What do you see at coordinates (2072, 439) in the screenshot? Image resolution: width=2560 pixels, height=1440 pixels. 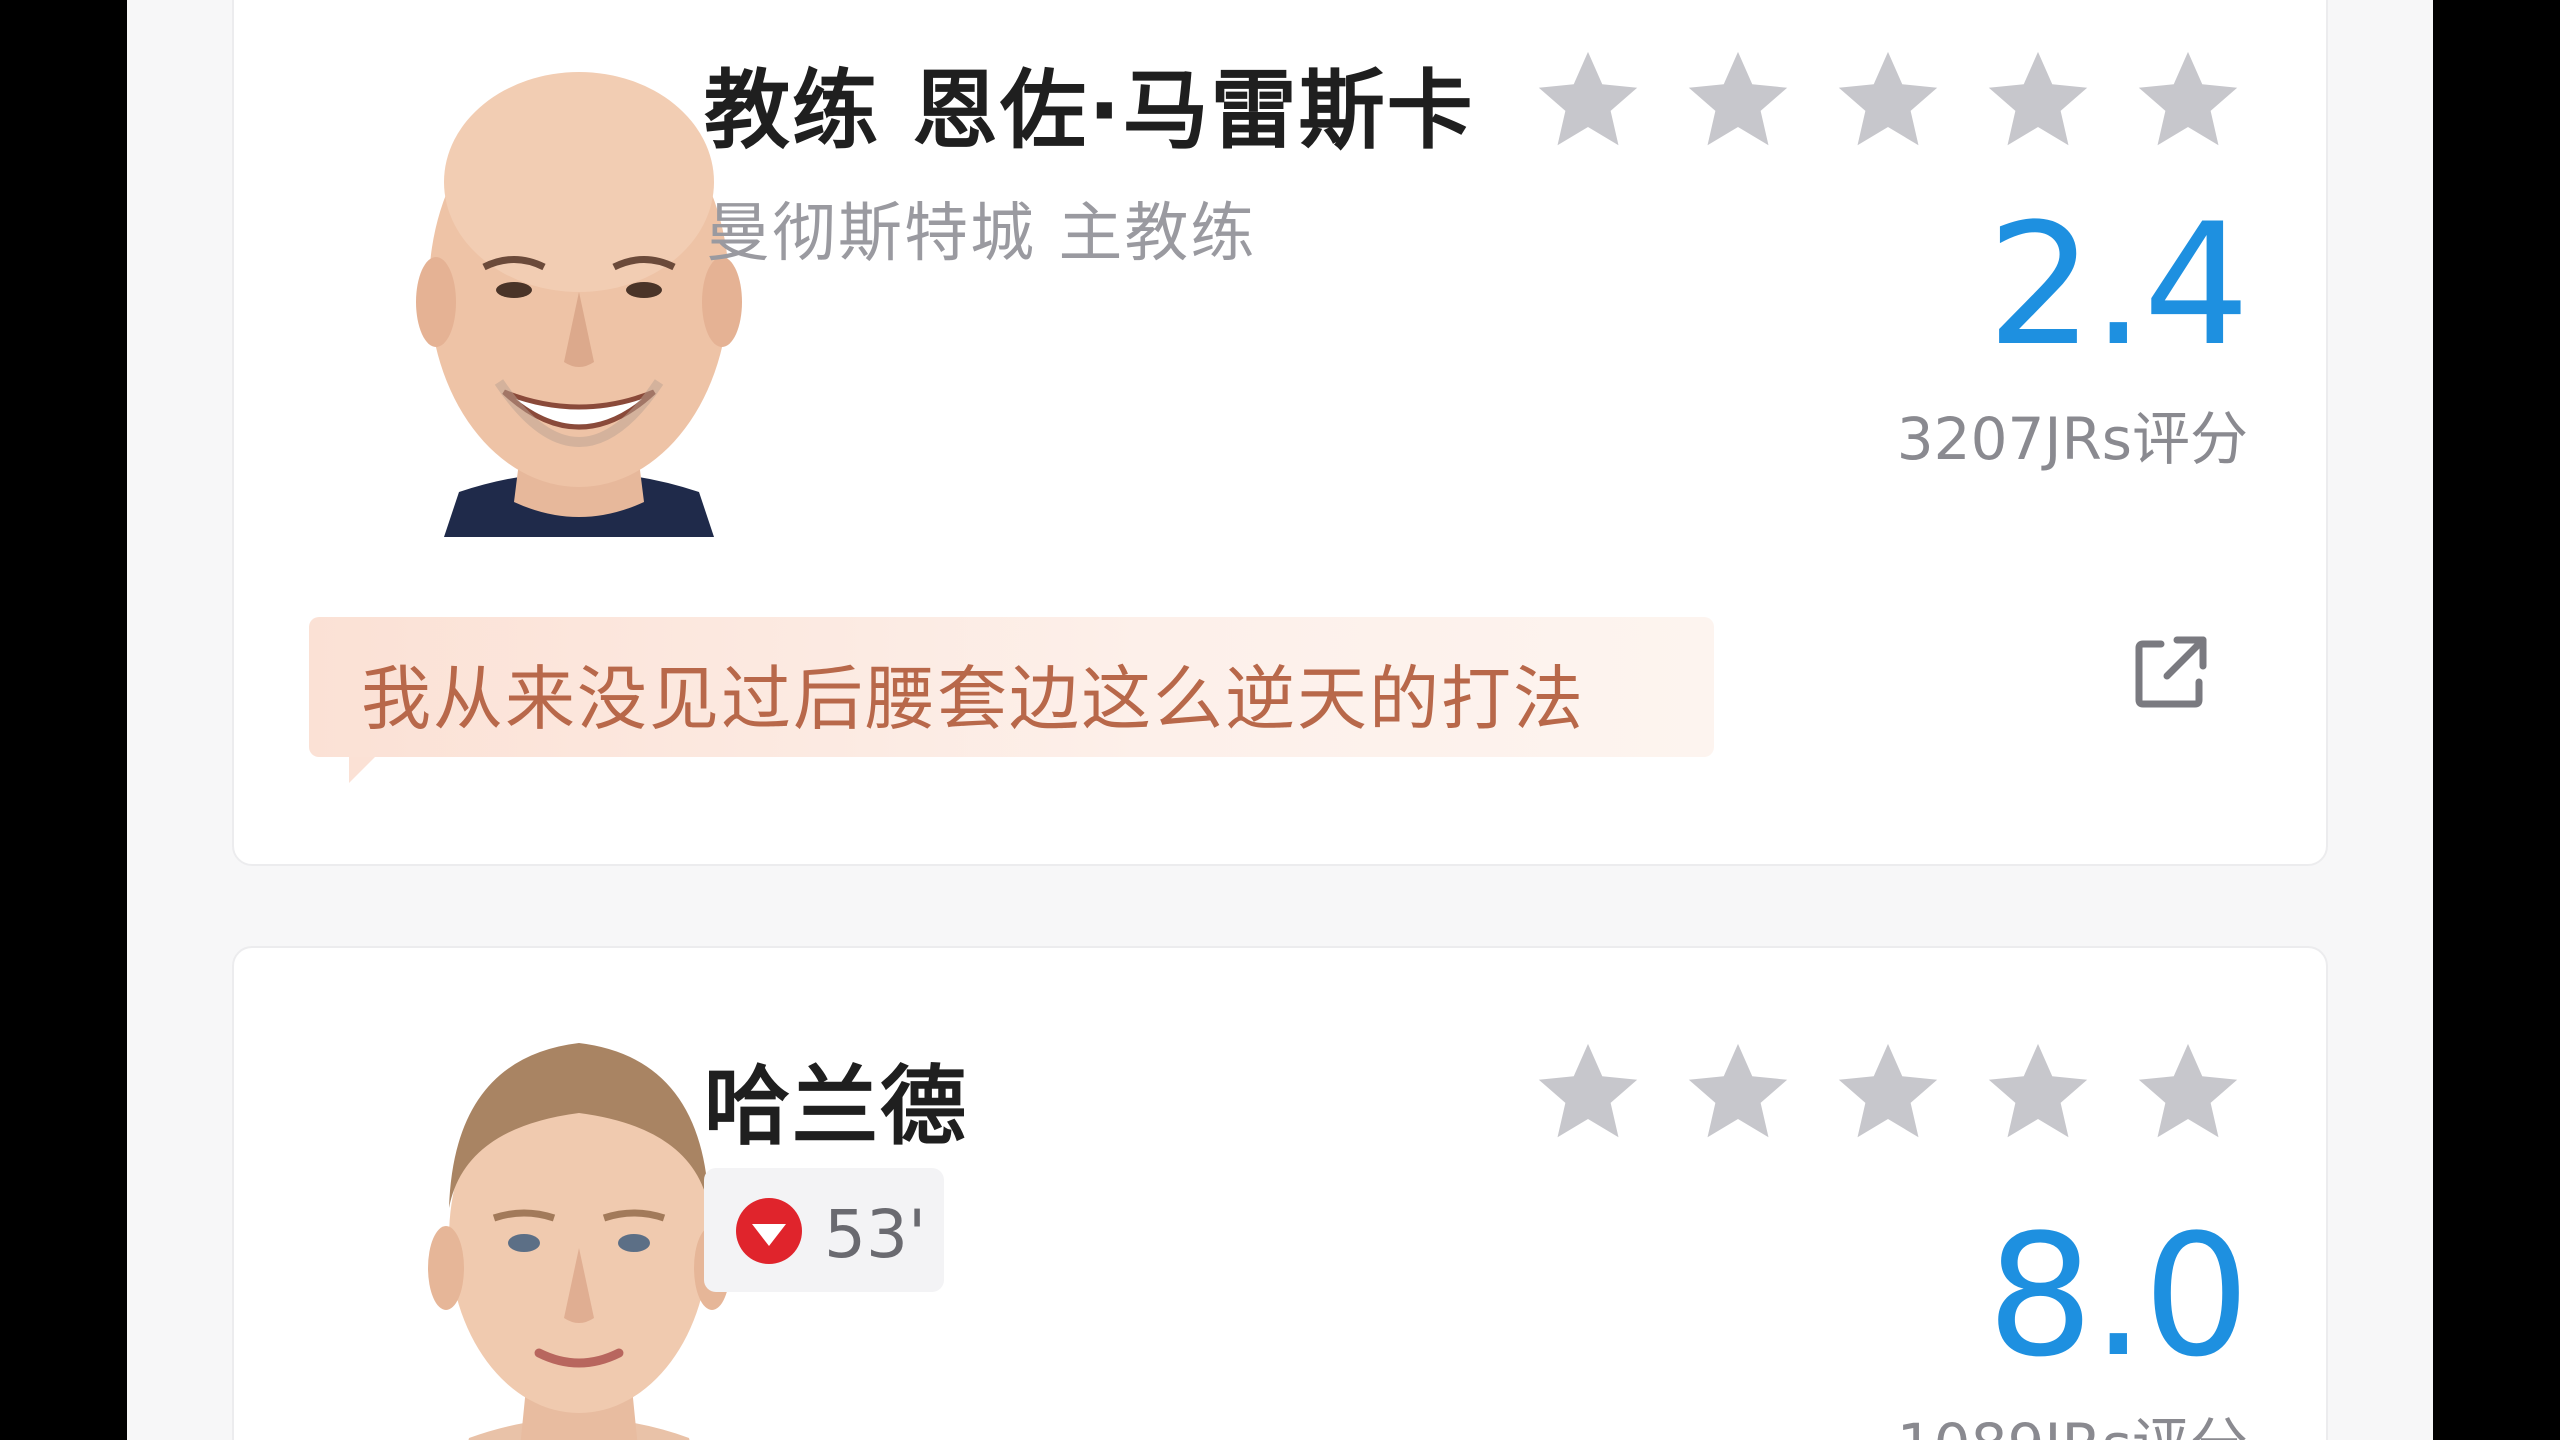 I see `coach-rating-count: 3207JRs评分` at bounding box center [2072, 439].